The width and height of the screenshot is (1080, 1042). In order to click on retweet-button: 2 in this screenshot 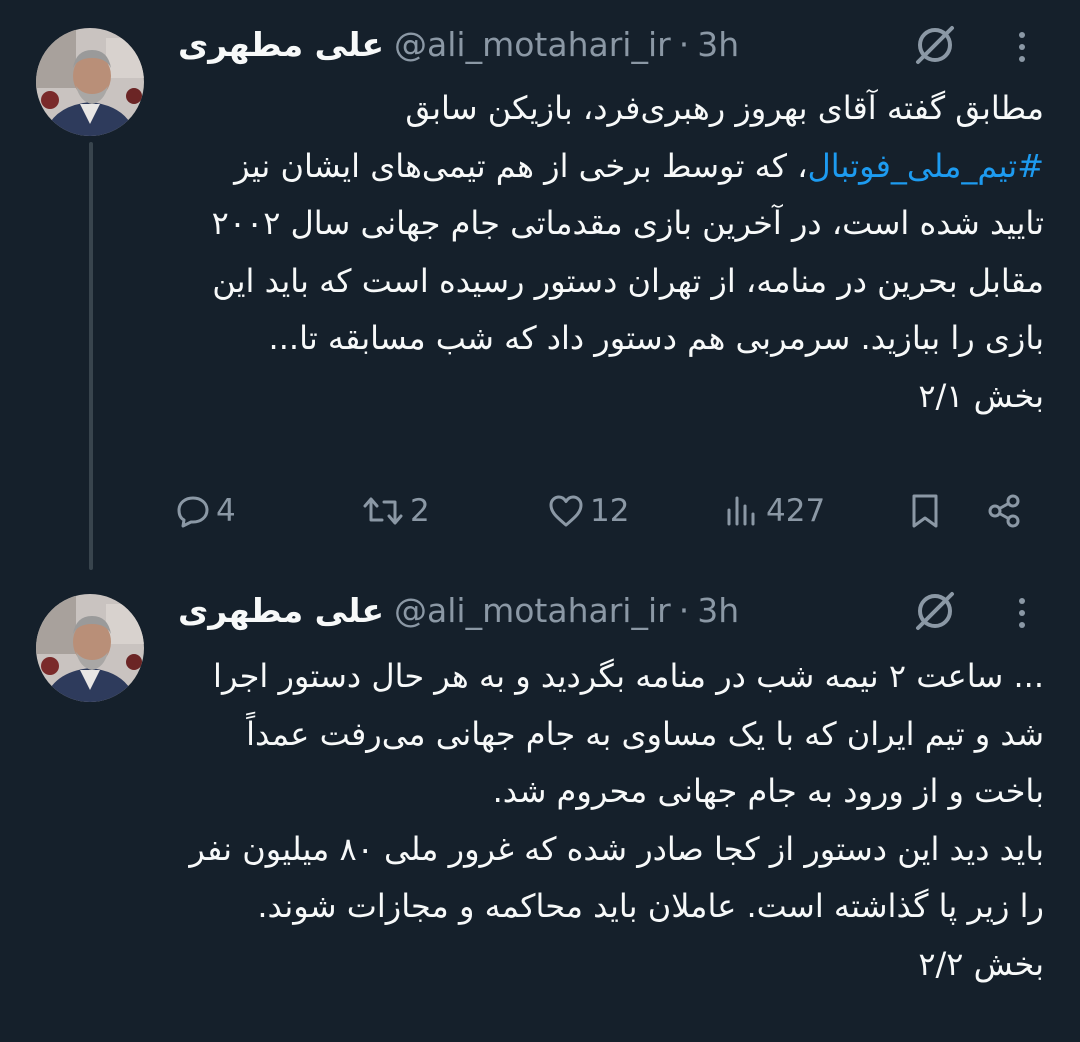, I will do `click(396, 511)`.